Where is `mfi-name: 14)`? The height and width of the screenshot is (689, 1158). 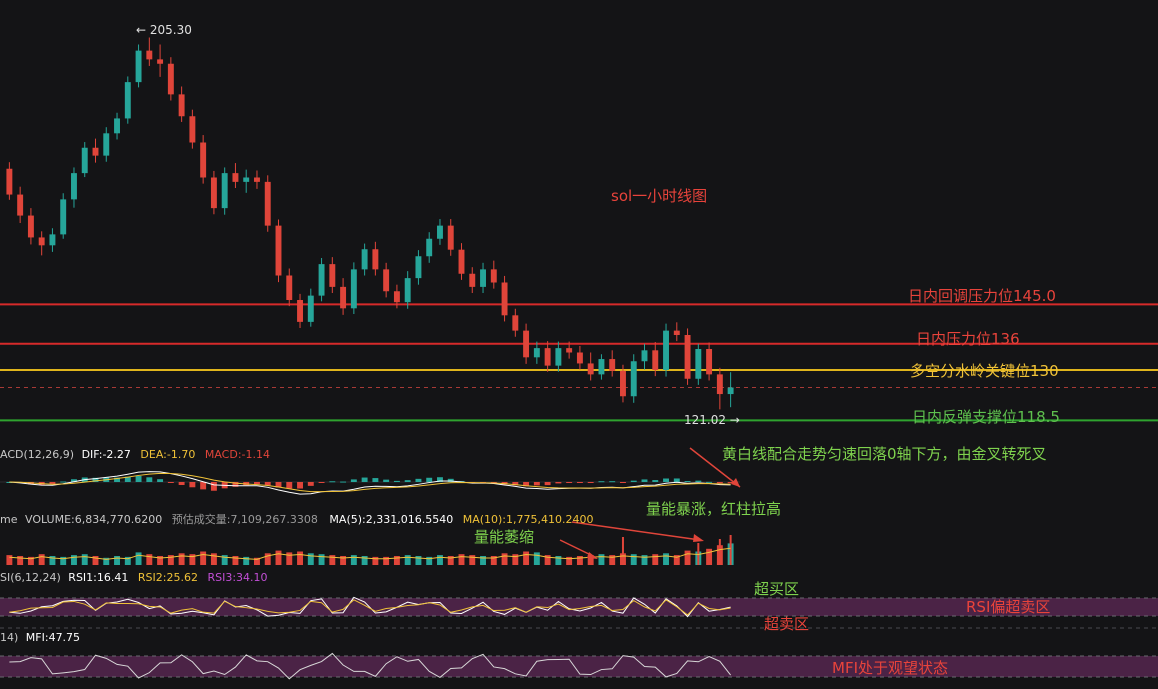
mfi-name: 14) is located at coordinates (9, 637).